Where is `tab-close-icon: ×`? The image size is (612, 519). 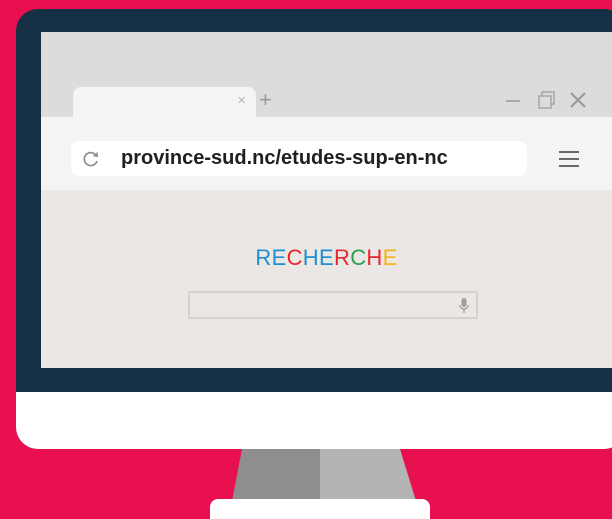 tab-close-icon: × is located at coordinates (241, 101).